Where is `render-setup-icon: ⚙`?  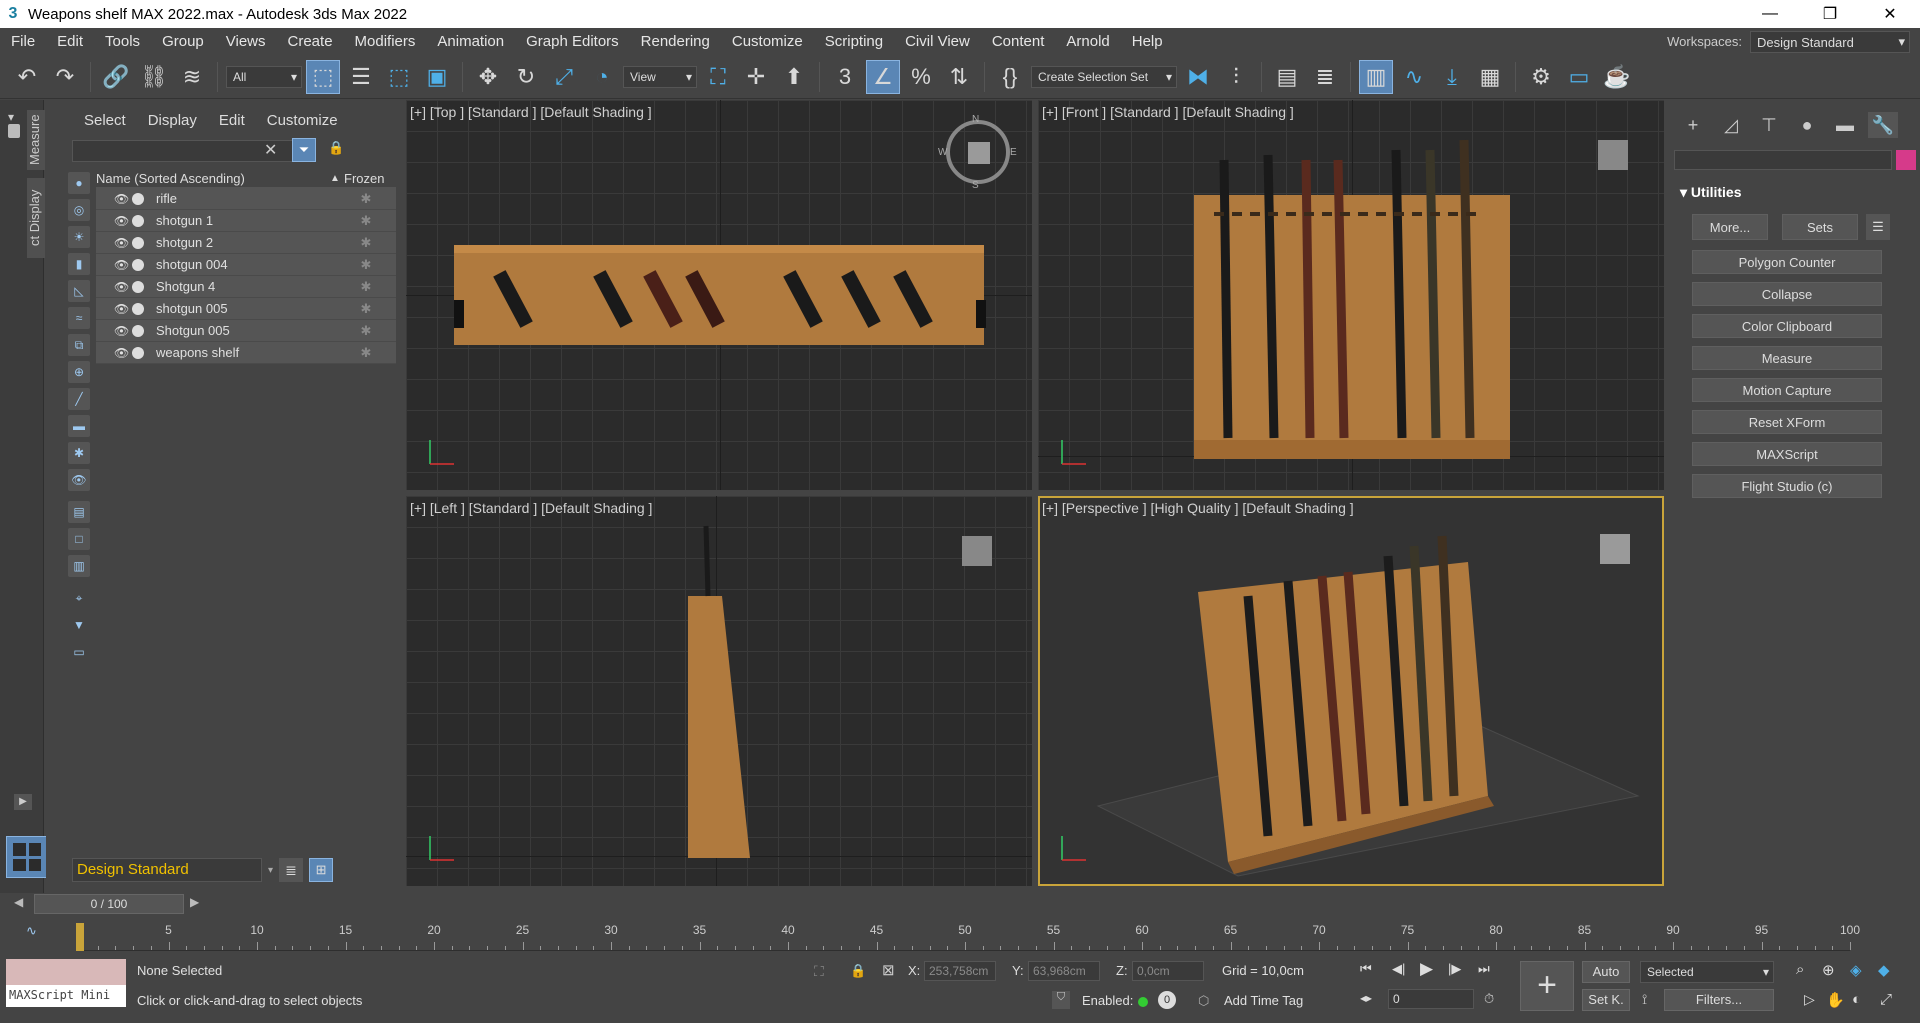
render-setup-icon: ⚙ is located at coordinates (1541, 77).